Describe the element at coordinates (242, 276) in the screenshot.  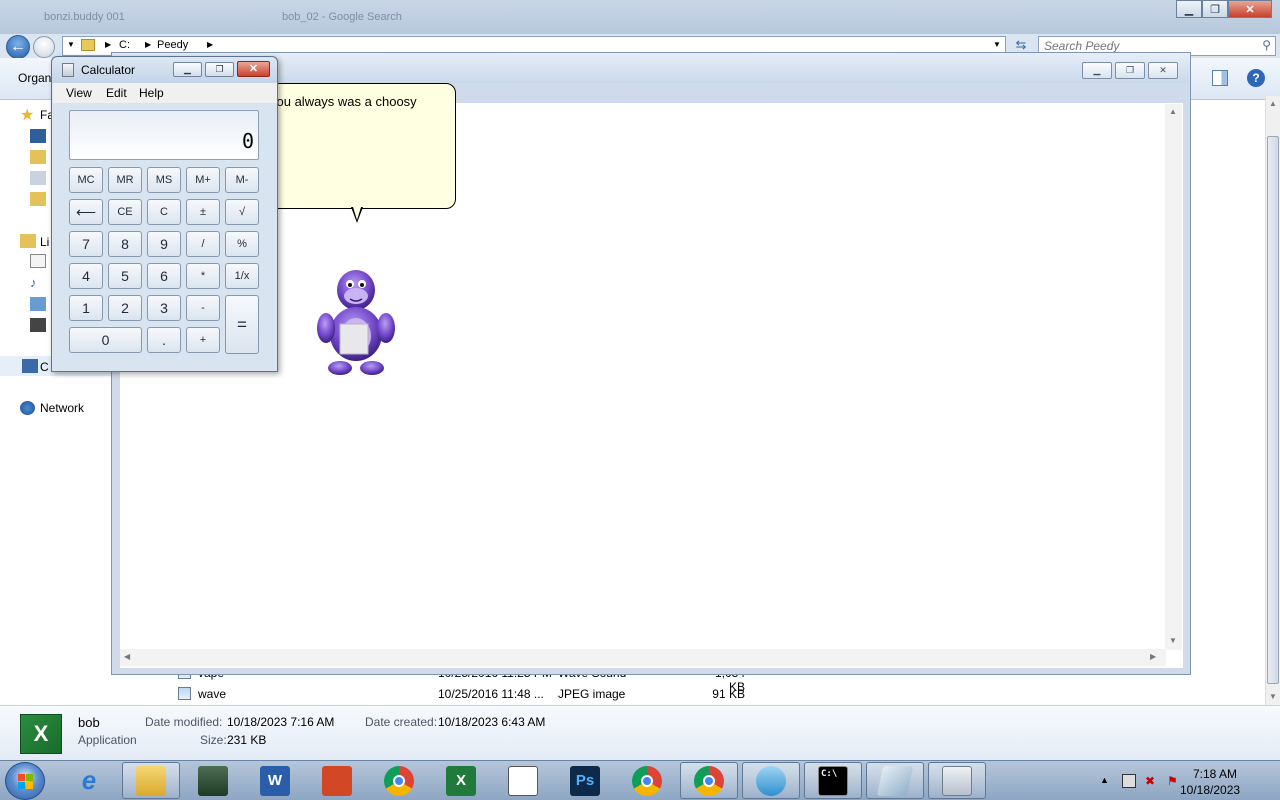
I see `reciprocal-button: 1/x` at that location.